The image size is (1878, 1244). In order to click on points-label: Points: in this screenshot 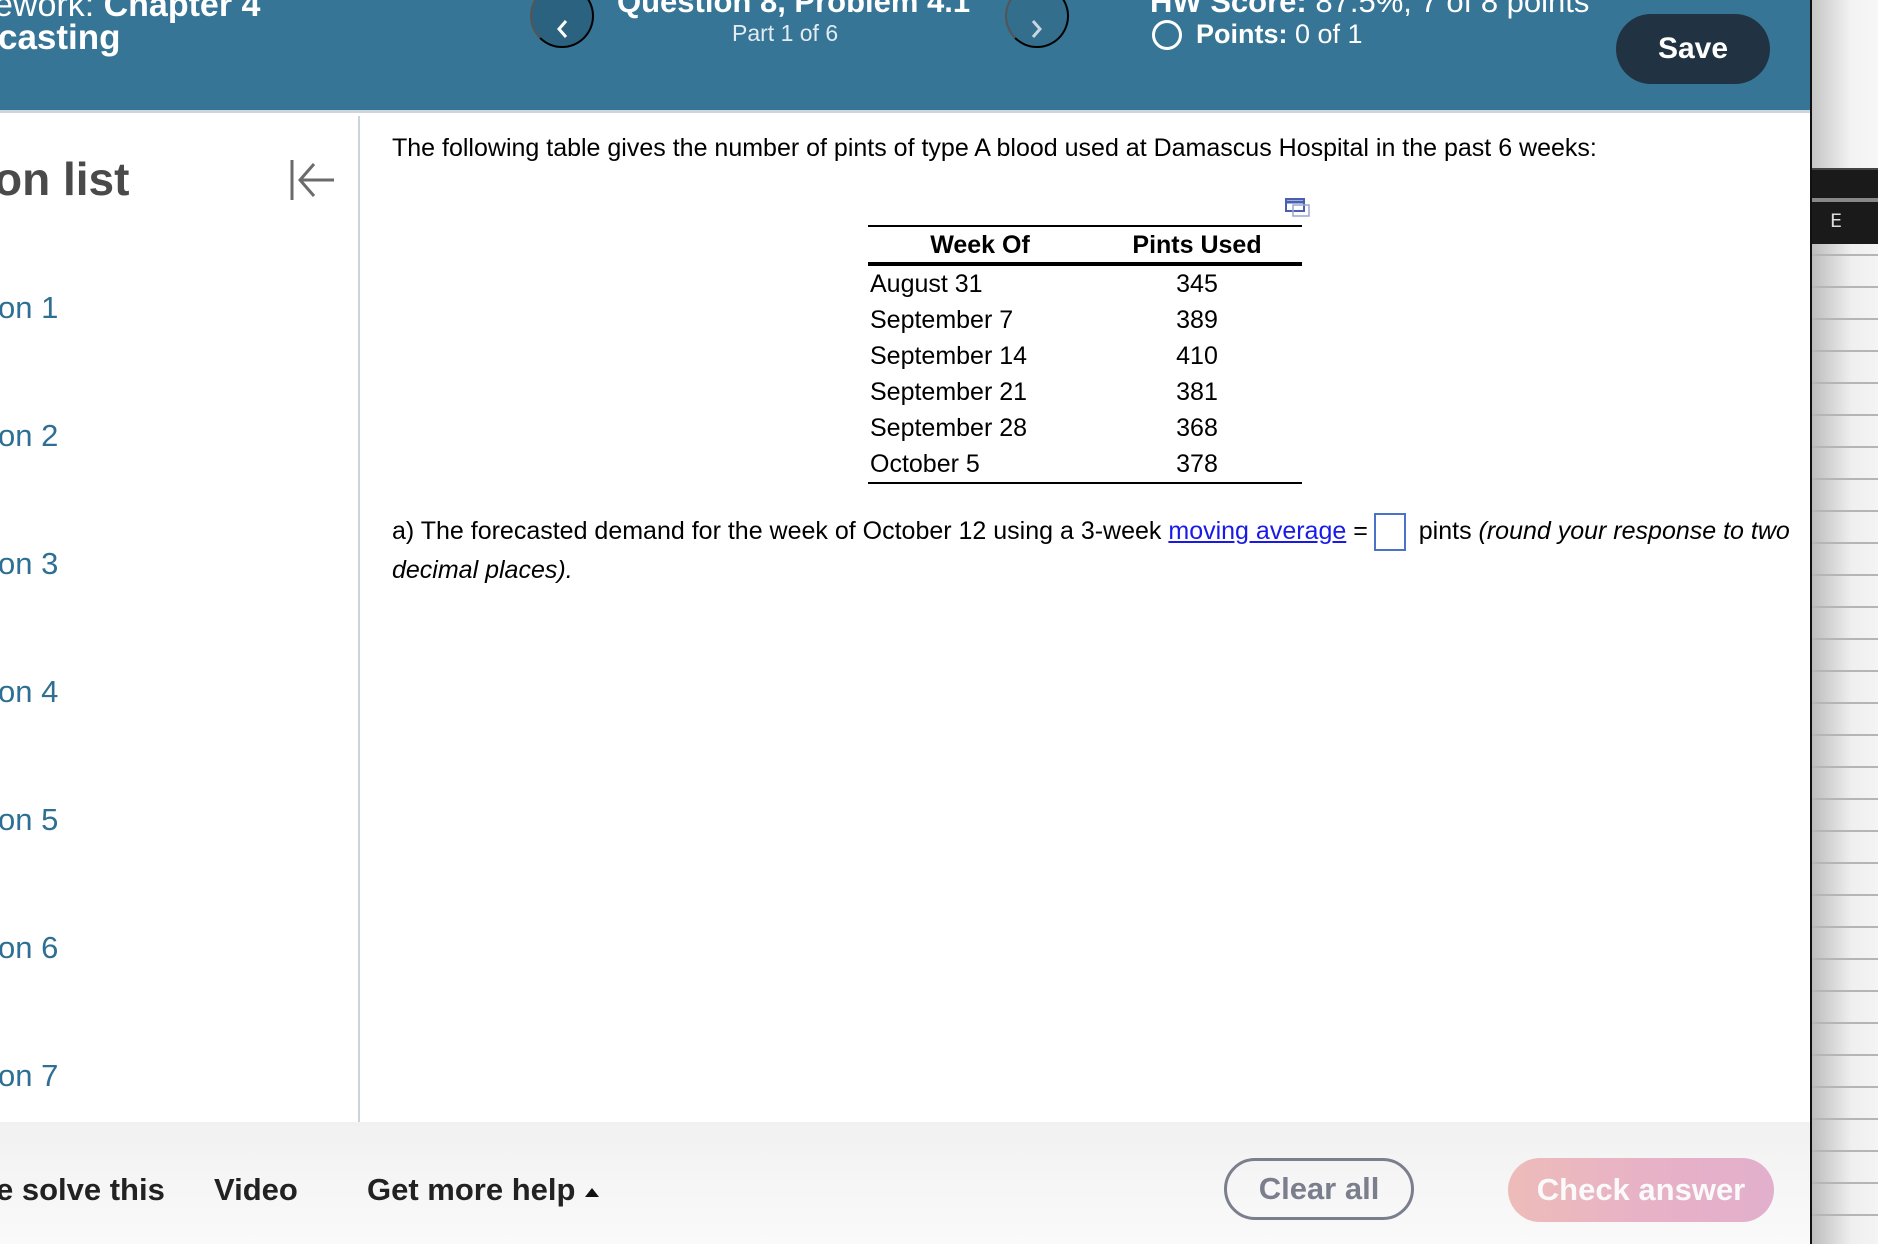, I will do `click(1242, 34)`.